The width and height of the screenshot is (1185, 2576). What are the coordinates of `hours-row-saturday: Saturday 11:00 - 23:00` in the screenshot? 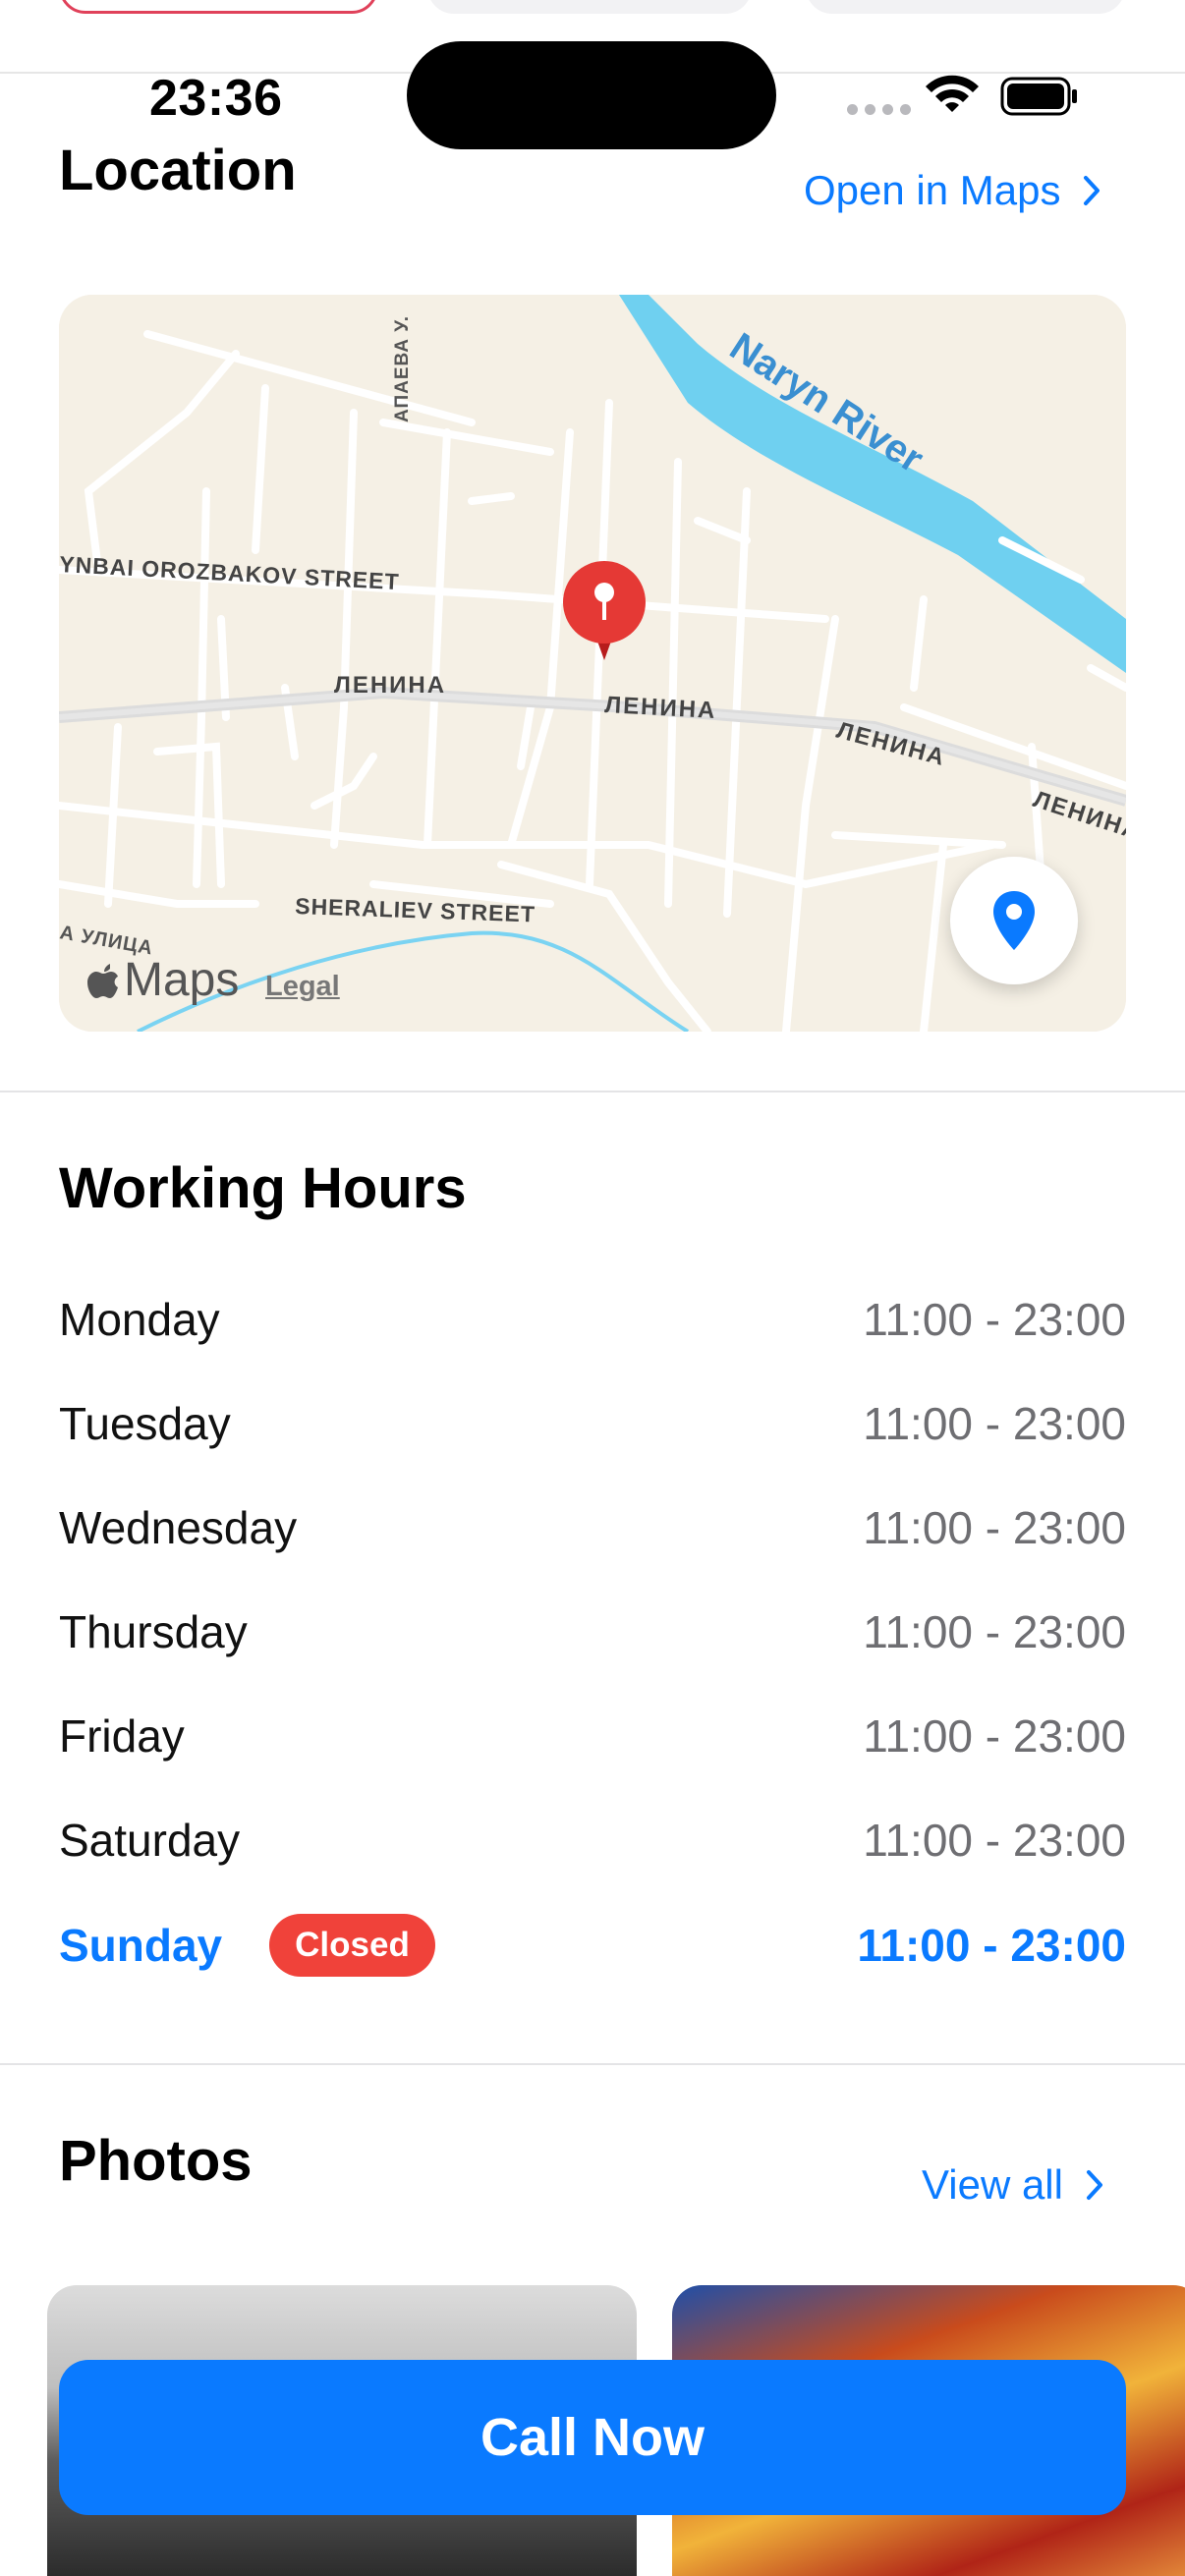 It's located at (592, 1840).